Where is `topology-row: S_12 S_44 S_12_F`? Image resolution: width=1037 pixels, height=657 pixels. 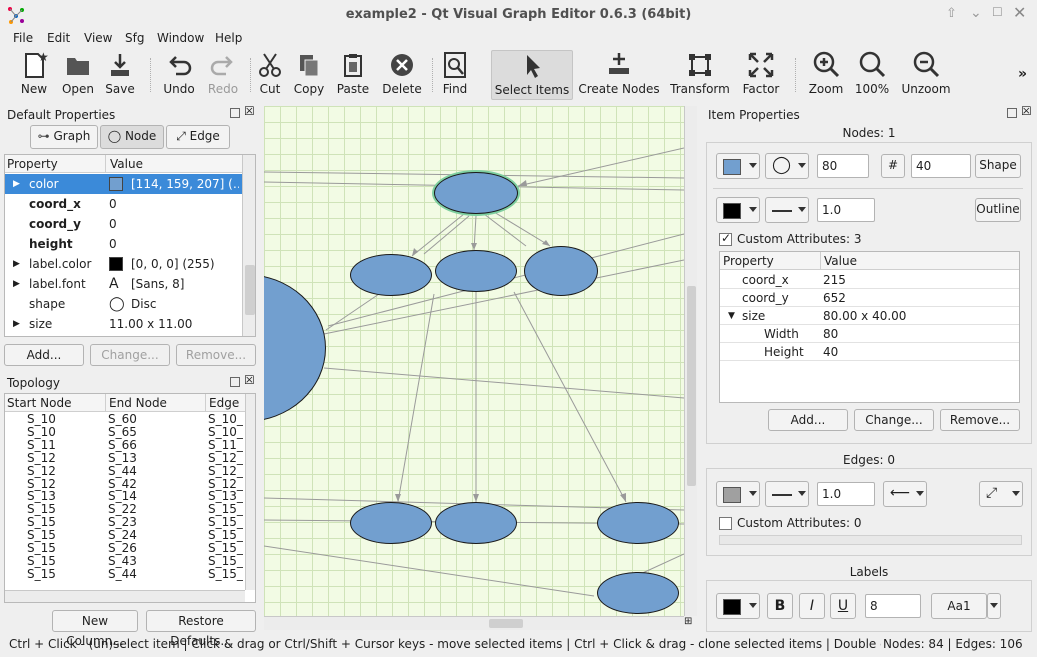 topology-row: S_12 S_44 S_12_F is located at coordinates (125, 471).